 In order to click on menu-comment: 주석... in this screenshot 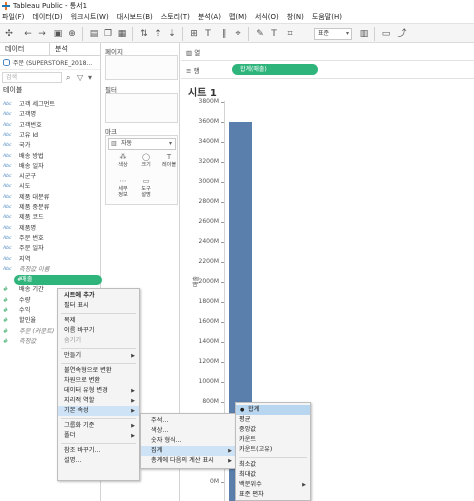, I will do `click(188, 421)`.